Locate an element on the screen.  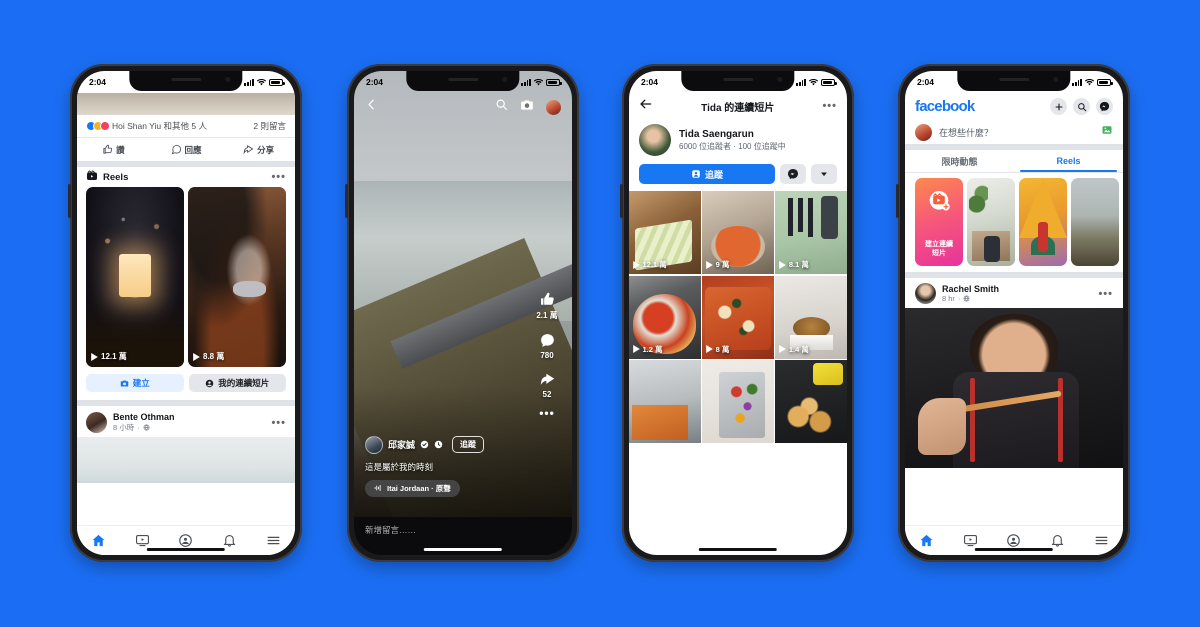
reels-unit-header: Reels ••• is located at coordinates (186, 177).